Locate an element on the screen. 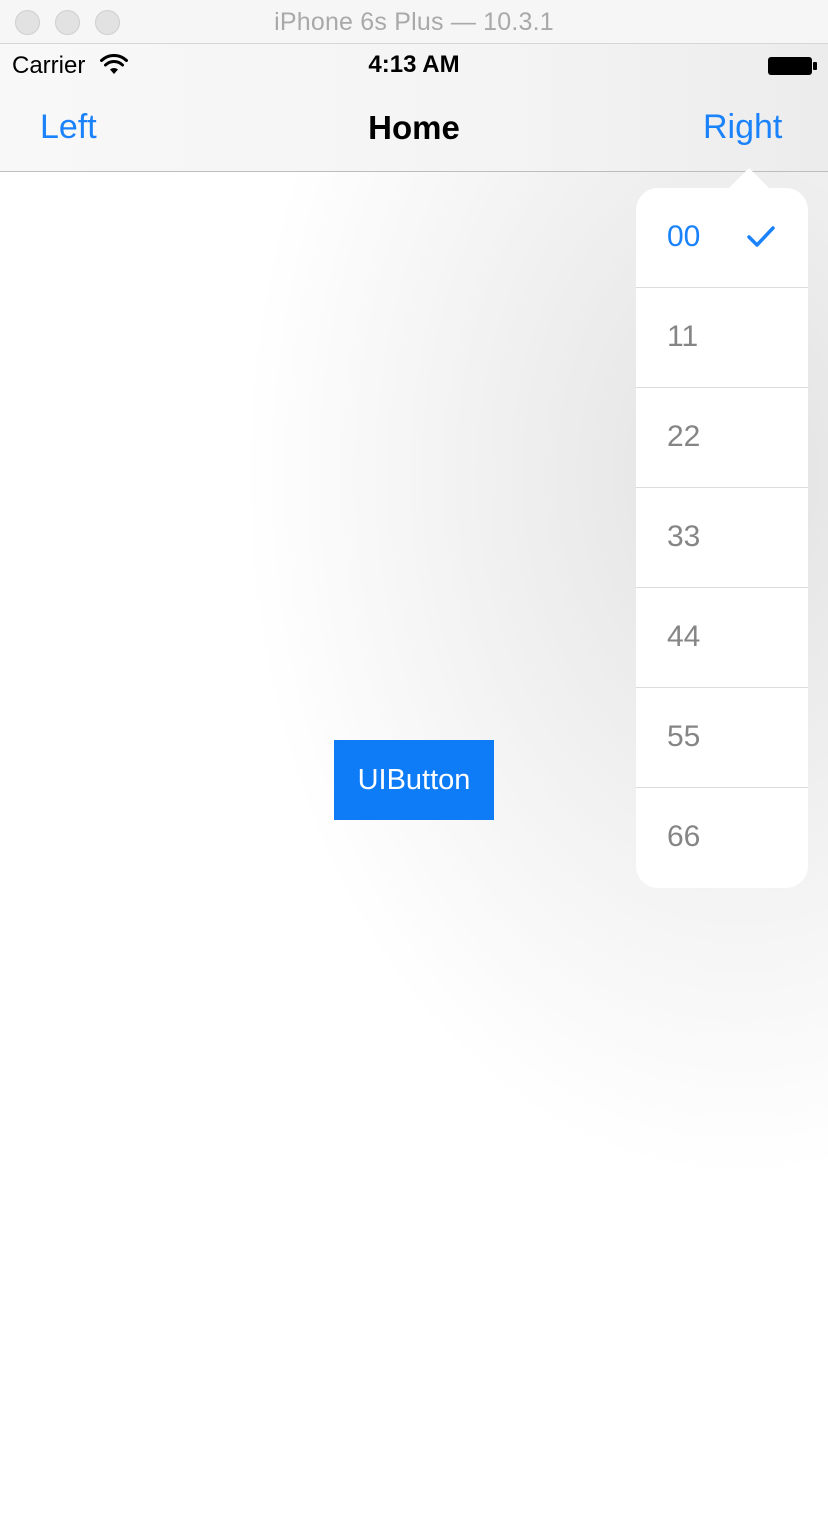 This screenshot has height=1516, width=828. ui-button: UIButton is located at coordinates (414, 780).